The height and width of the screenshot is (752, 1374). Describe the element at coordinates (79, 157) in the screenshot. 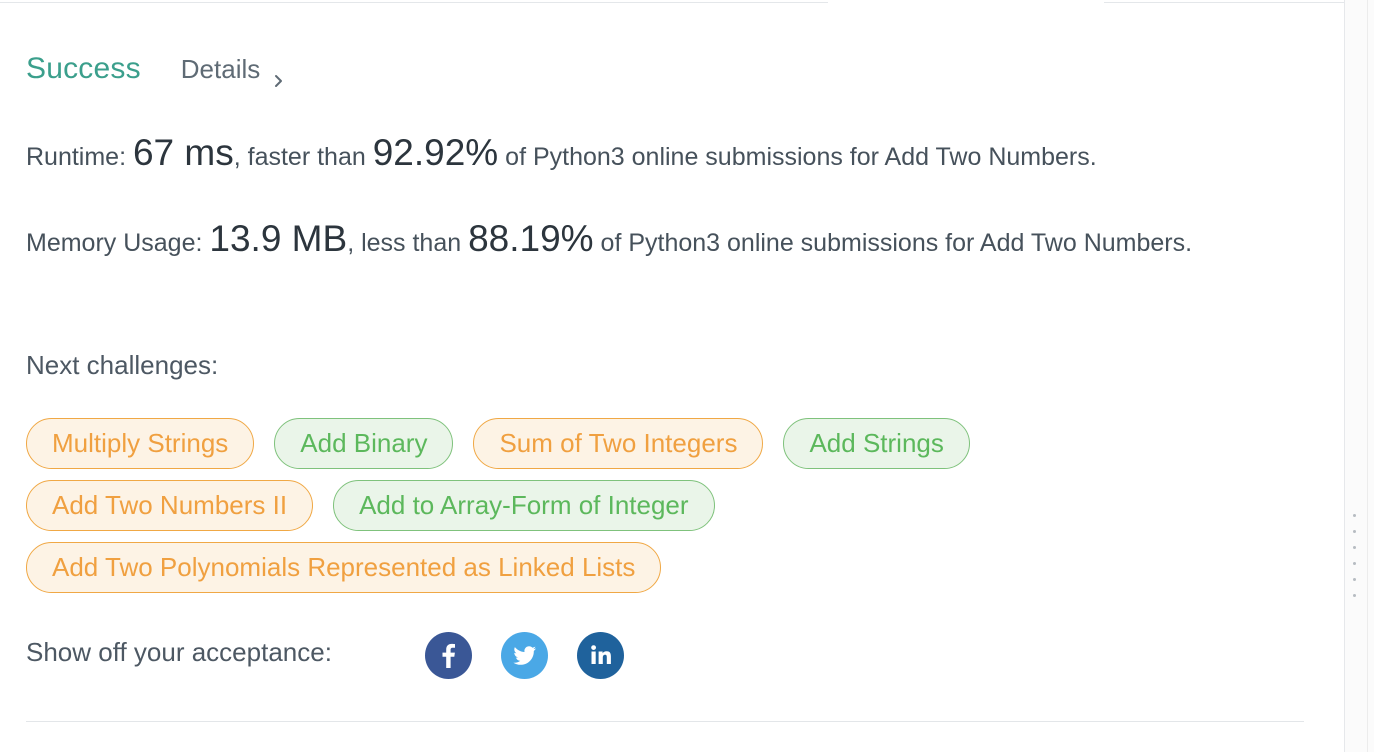

I see `runtime-prefix: Runtime:` at that location.